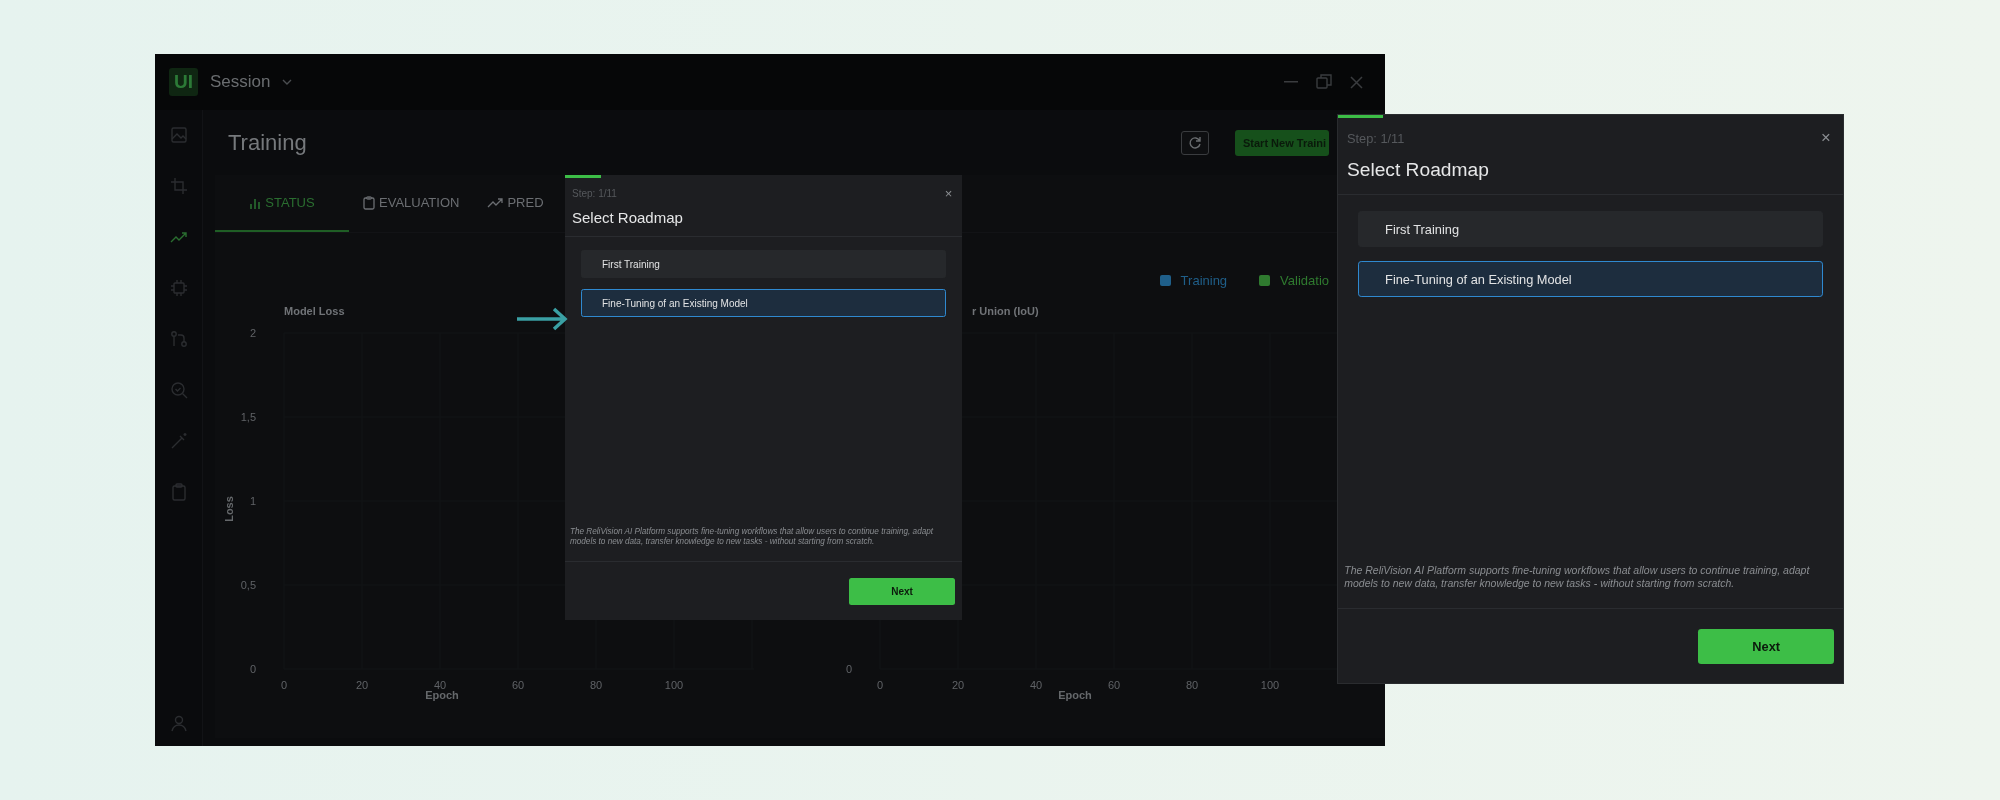 This screenshot has width=2000, height=800. Describe the element at coordinates (282, 203) in the screenshot. I see `tab: STATUS` at that location.